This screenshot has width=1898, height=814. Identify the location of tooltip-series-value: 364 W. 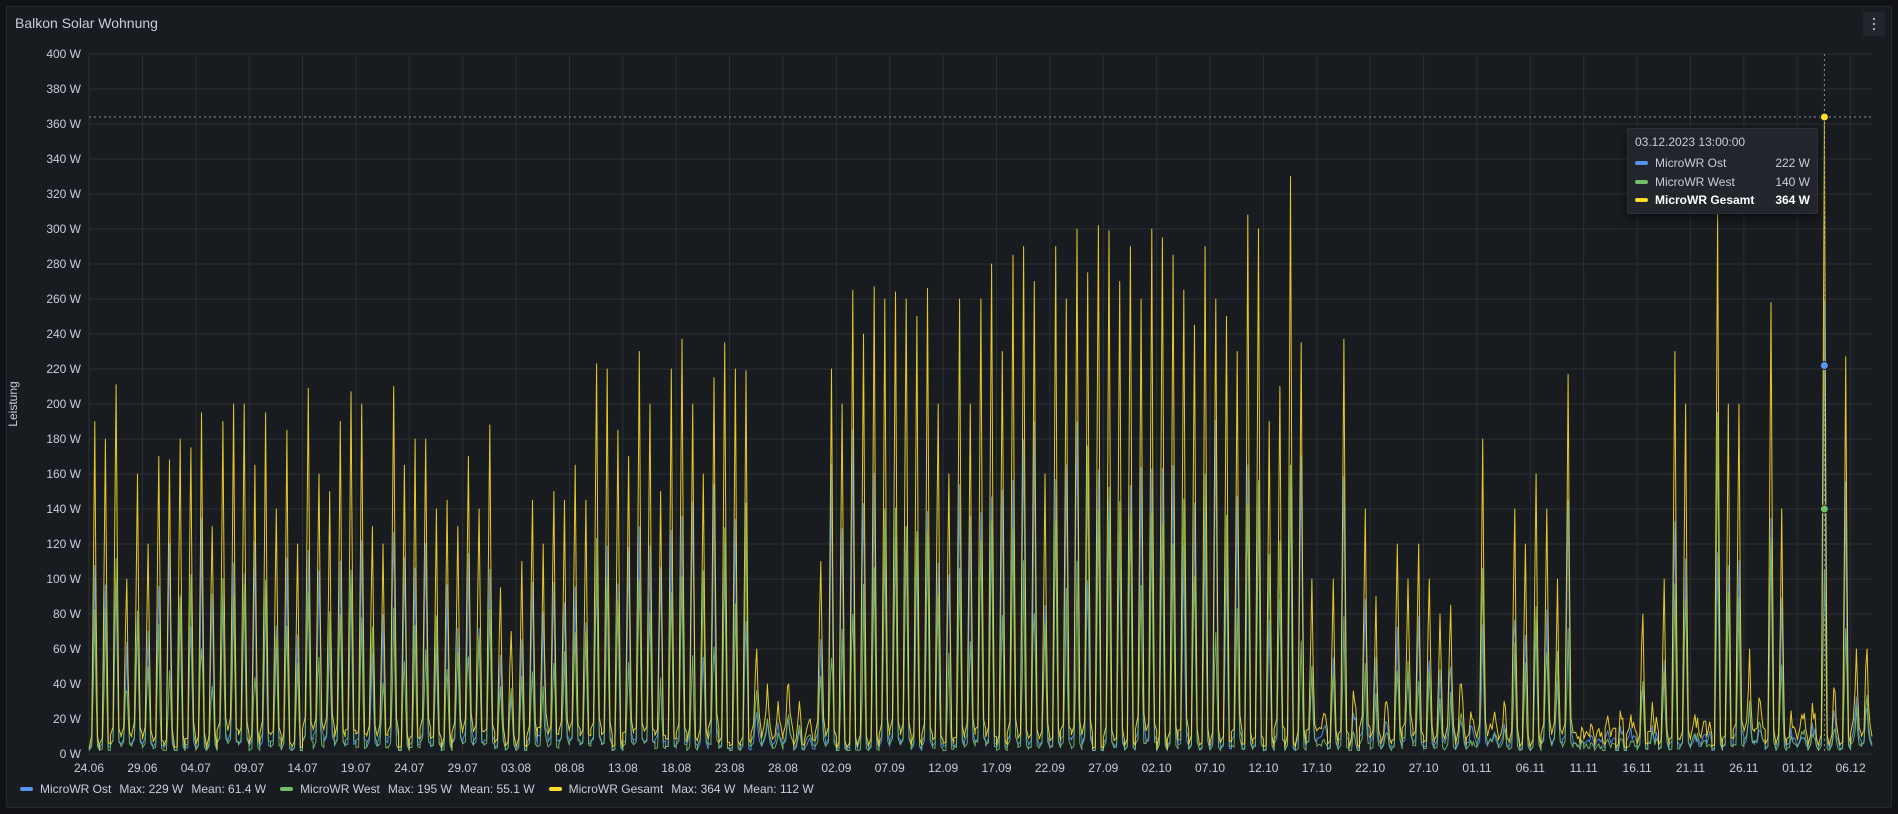
(1792, 200).